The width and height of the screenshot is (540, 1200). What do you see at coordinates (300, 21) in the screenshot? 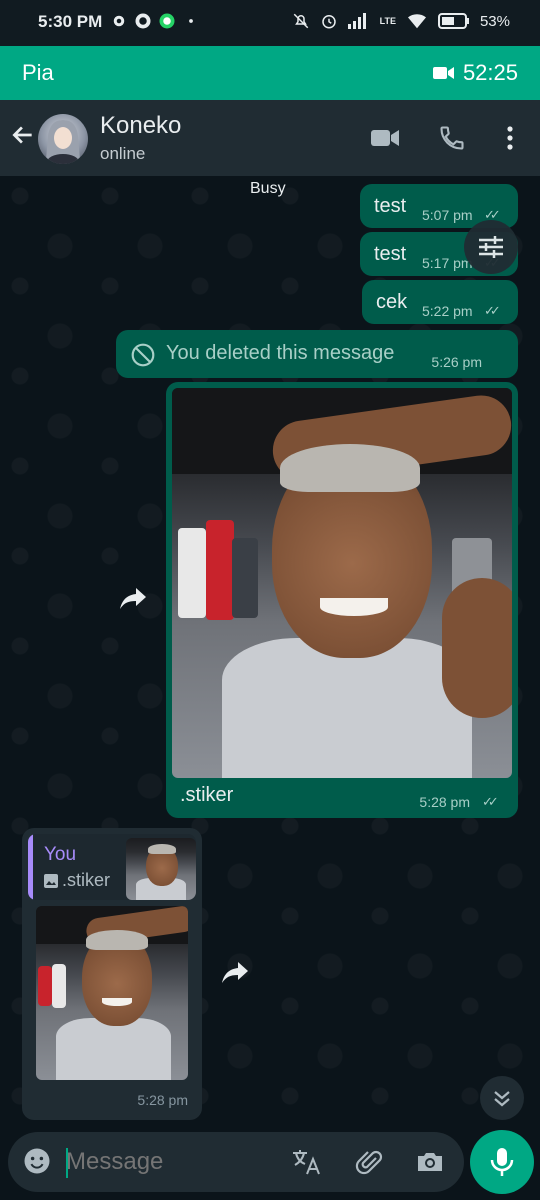
I see `mute-icon` at bounding box center [300, 21].